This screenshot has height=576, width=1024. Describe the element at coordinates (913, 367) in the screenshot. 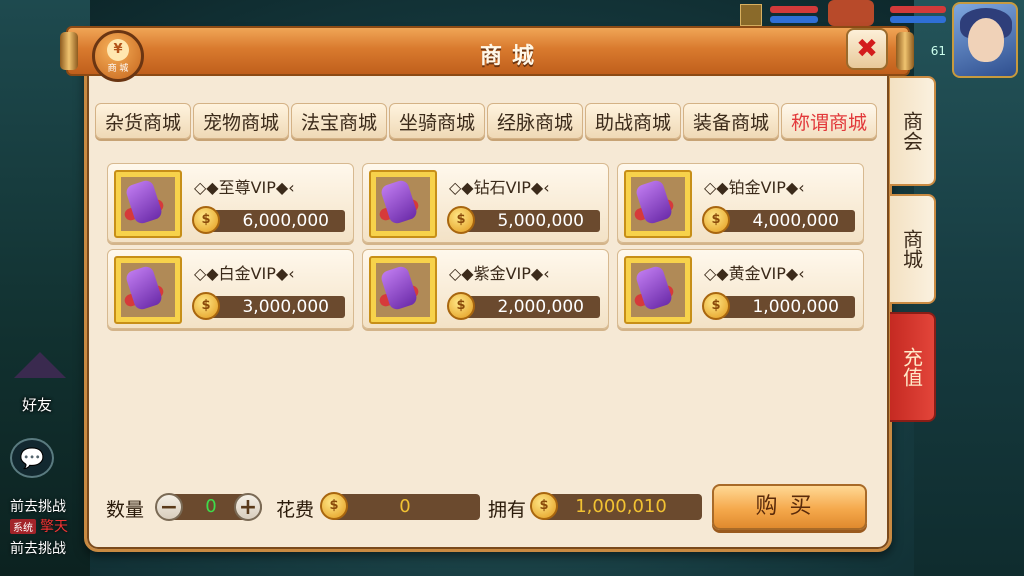

I see `side-tab-recharge: 充值` at that location.